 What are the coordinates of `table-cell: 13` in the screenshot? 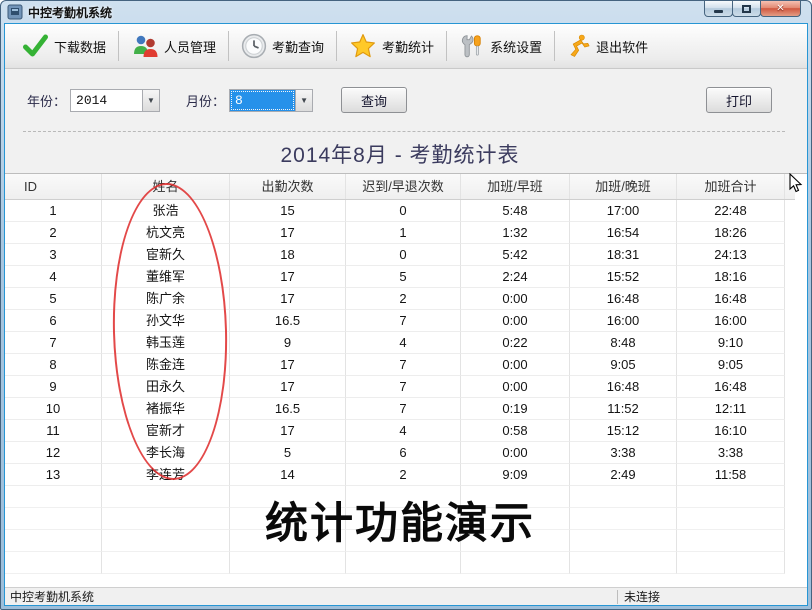 It's located at (53, 475).